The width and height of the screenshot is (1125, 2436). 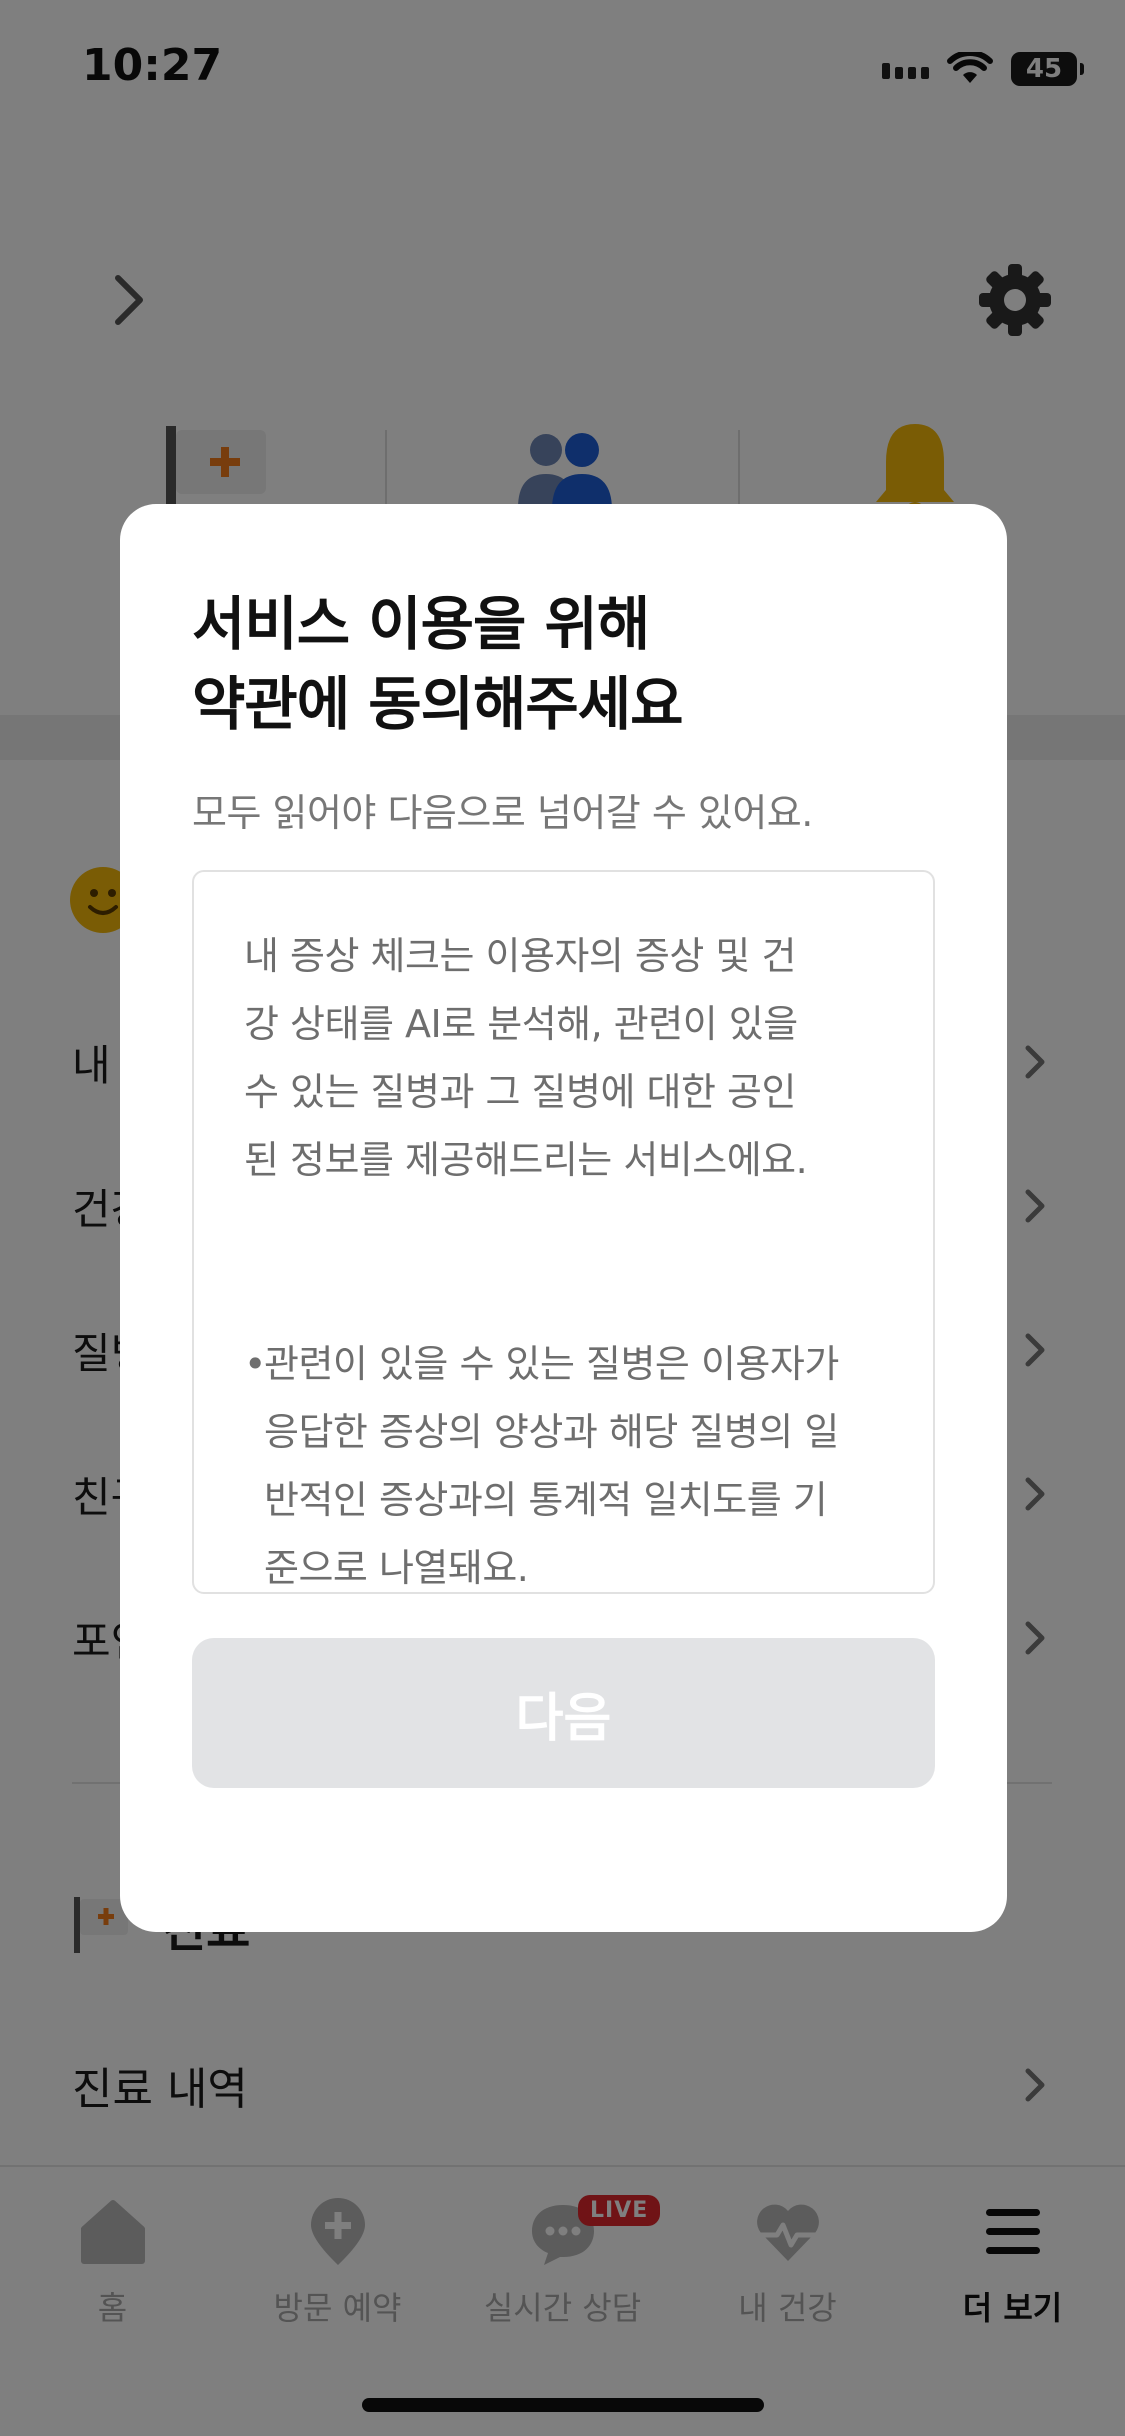 I want to click on terms-text: 된 정보를 제공해드리는 서비스에요., so click(x=526, y=1160).